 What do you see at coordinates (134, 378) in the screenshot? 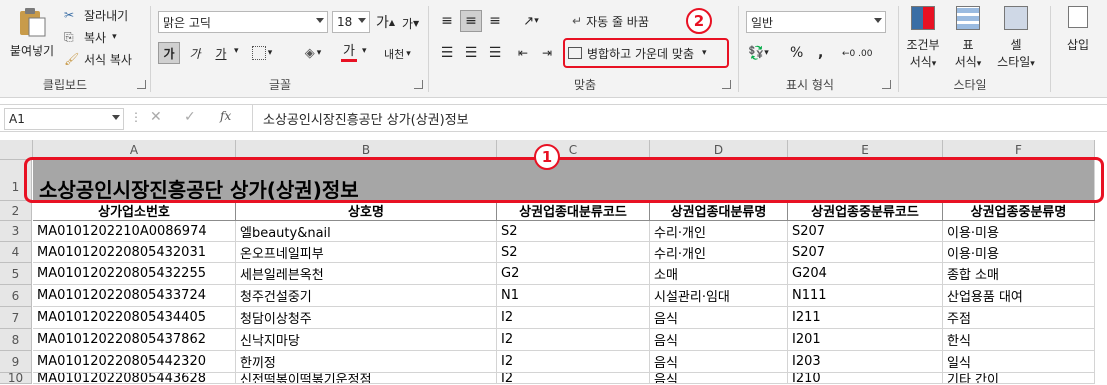
I see `table-cell: MA010120220805443628` at bounding box center [134, 378].